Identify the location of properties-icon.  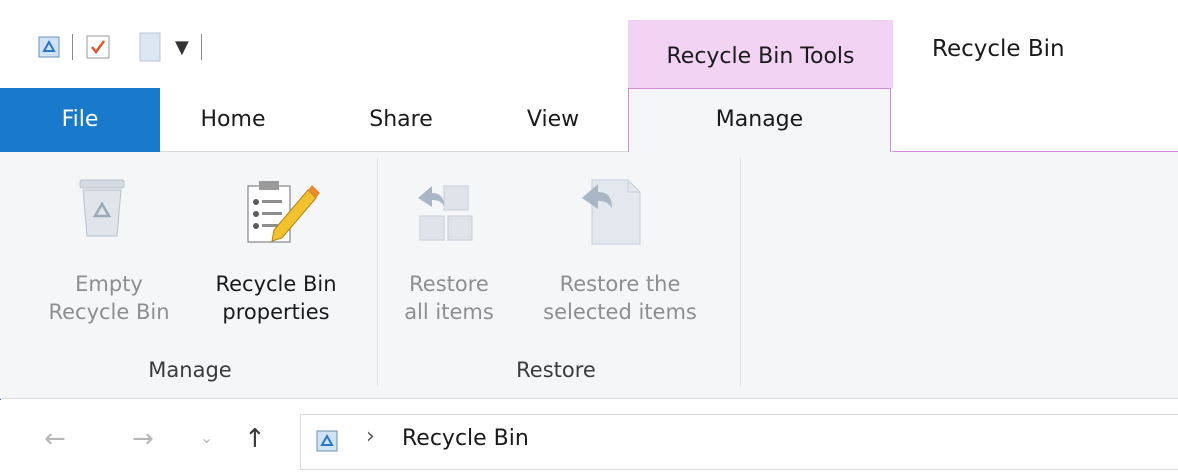
(284, 214).